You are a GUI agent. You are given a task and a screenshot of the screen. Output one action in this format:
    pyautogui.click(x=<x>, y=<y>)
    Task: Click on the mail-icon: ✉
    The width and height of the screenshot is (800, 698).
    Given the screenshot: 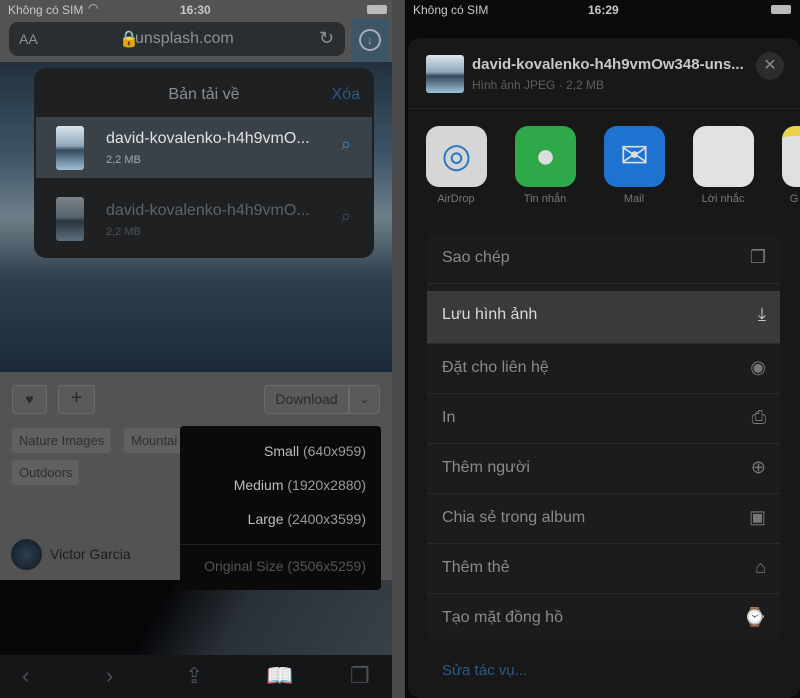 What is the action you would take?
    pyautogui.click(x=634, y=156)
    